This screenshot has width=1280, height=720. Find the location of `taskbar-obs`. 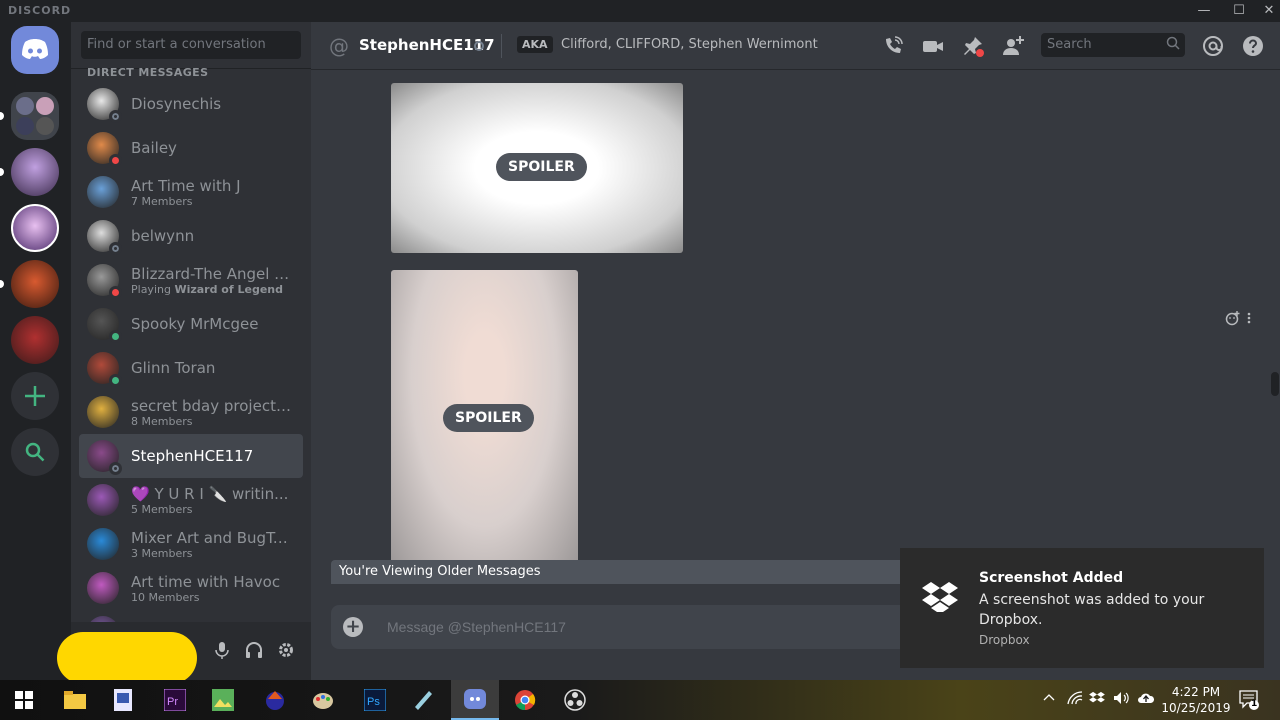

taskbar-obs is located at coordinates (575, 700).